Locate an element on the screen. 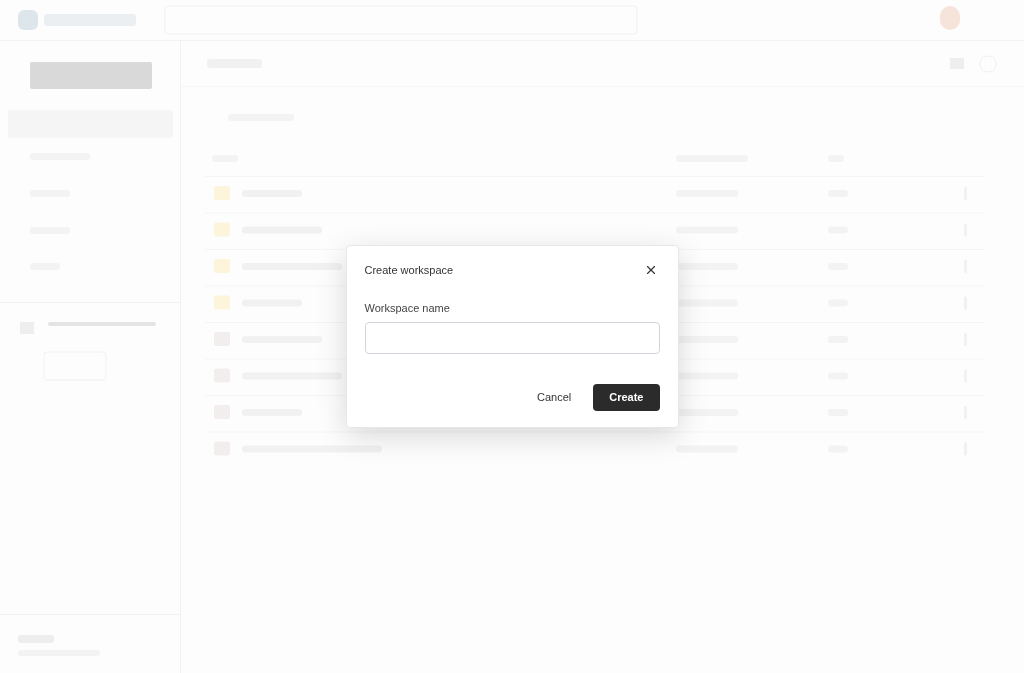  cancel-button: Cancel is located at coordinates (554, 397).